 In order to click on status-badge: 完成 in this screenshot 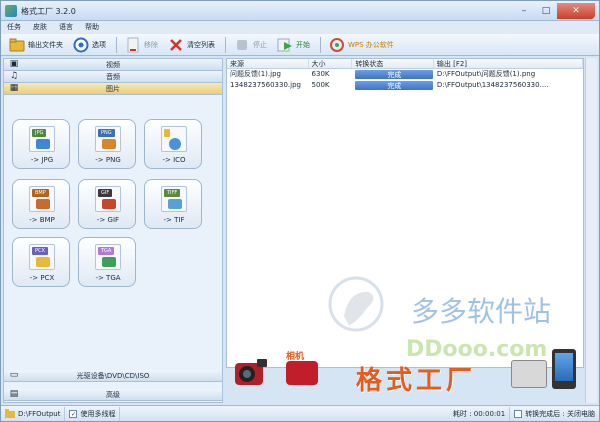, I will do `click(394, 74)`.